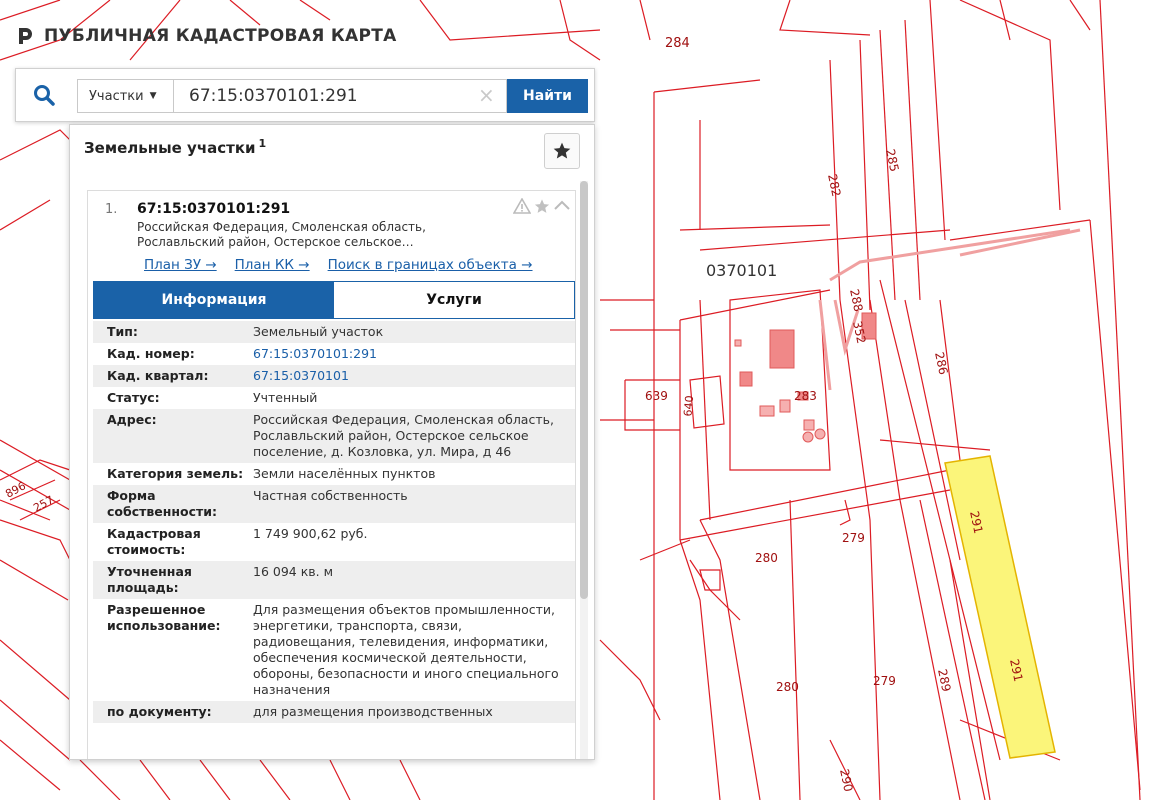 The image size is (1174, 800). What do you see at coordinates (486, 95) in the screenshot?
I see `clear-icon: ×` at bounding box center [486, 95].